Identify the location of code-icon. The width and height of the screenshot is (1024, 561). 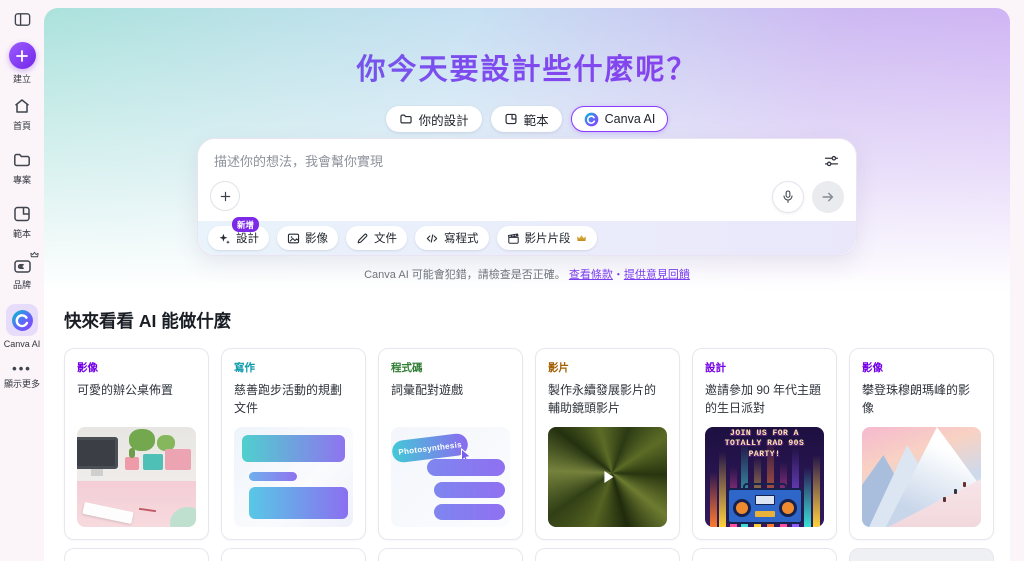
(432, 238).